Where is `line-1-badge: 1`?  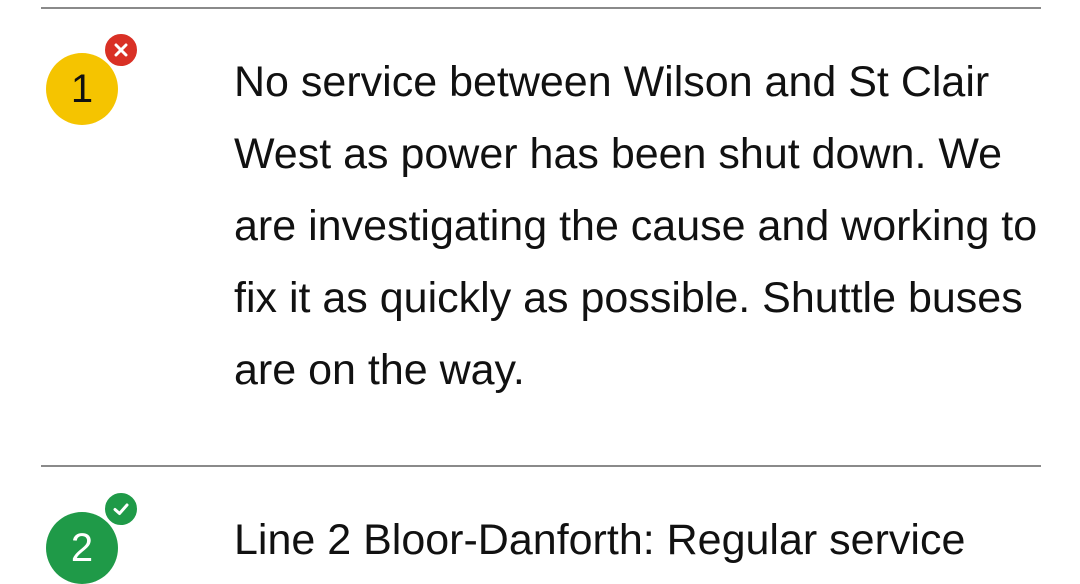
line-1-badge: 1 is located at coordinates (82, 89).